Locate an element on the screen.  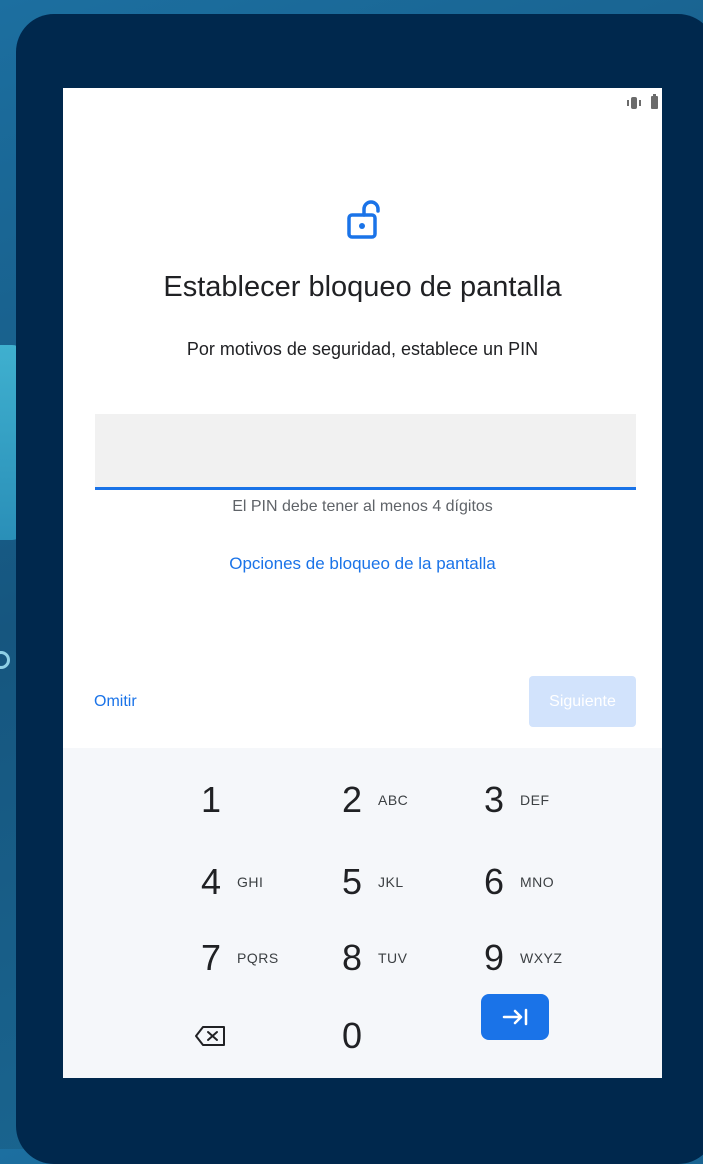
key-letters: DEF is located at coordinates (535, 800).